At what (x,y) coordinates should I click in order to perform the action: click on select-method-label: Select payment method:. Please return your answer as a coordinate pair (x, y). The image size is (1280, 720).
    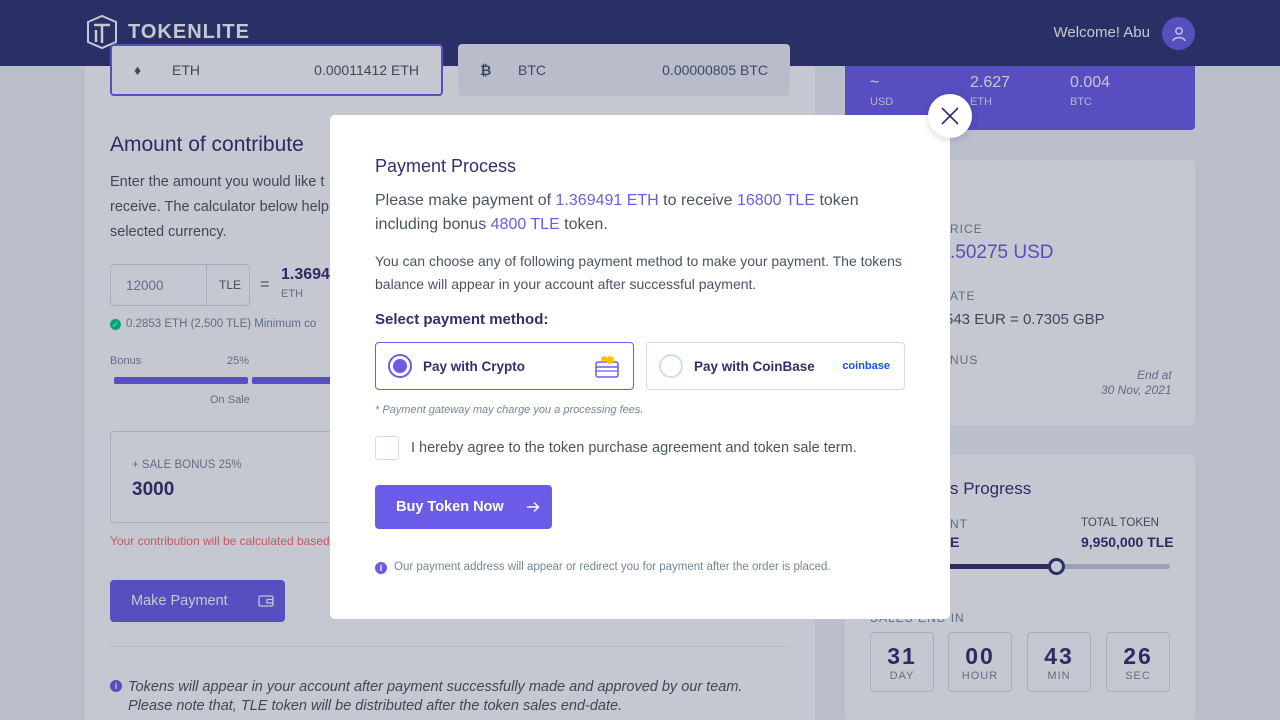
    Looking at the image, I should click on (462, 319).